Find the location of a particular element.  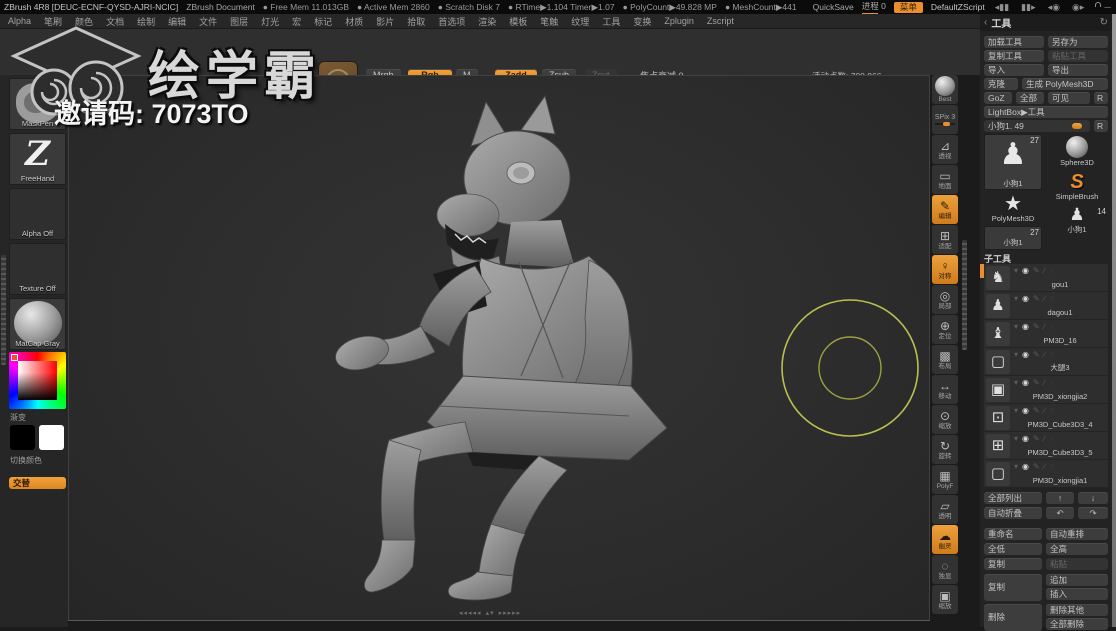

menu-render: 渲染 is located at coordinates (487, 21).